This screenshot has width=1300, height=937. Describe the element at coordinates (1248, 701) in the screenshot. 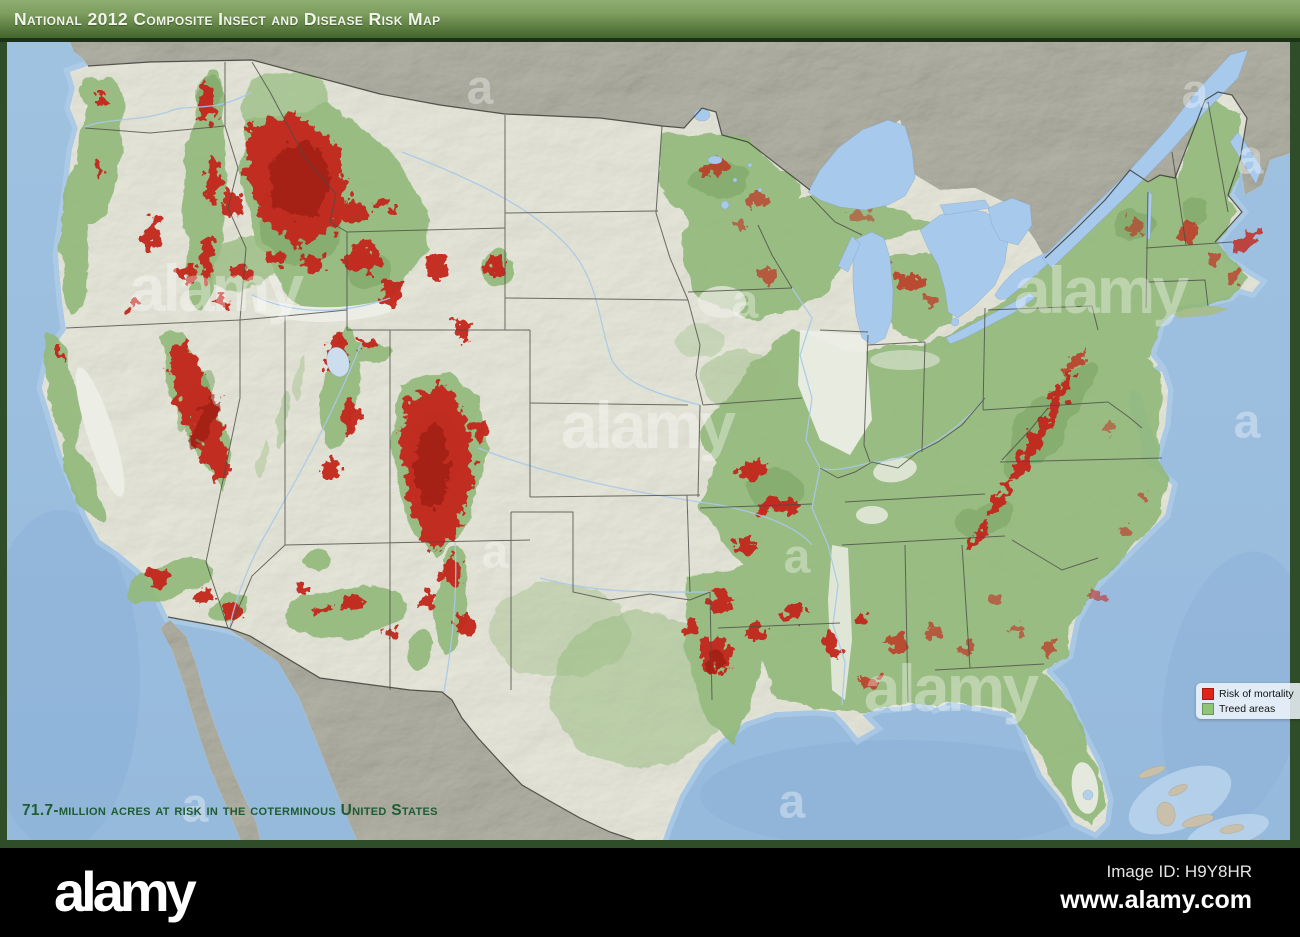

I see `map-legend: Risk of mortality Treed areas` at that location.